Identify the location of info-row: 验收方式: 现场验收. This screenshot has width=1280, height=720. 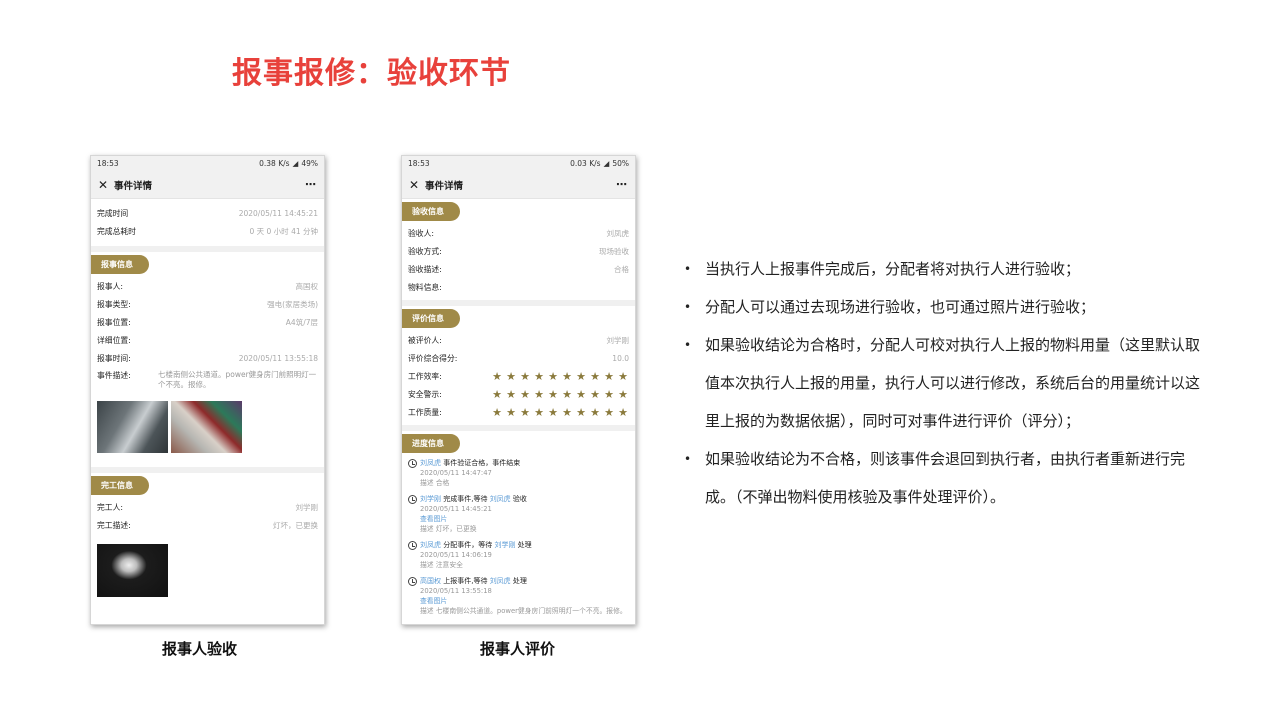
(518, 251).